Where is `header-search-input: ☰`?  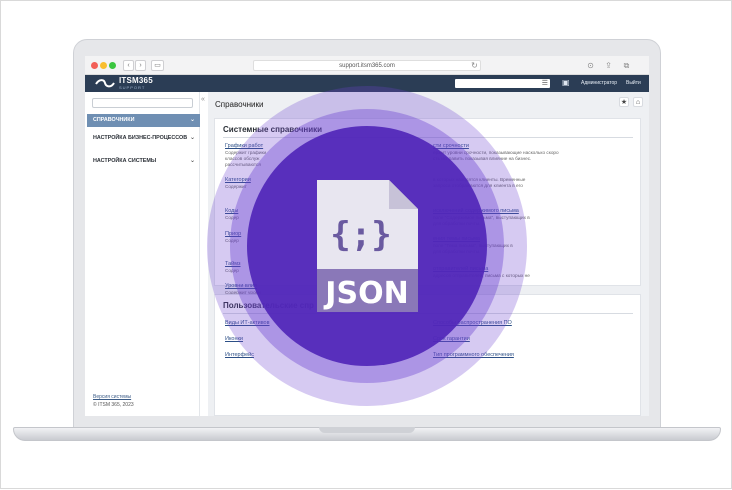
header-search-input: ☰ is located at coordinates (502, 83).